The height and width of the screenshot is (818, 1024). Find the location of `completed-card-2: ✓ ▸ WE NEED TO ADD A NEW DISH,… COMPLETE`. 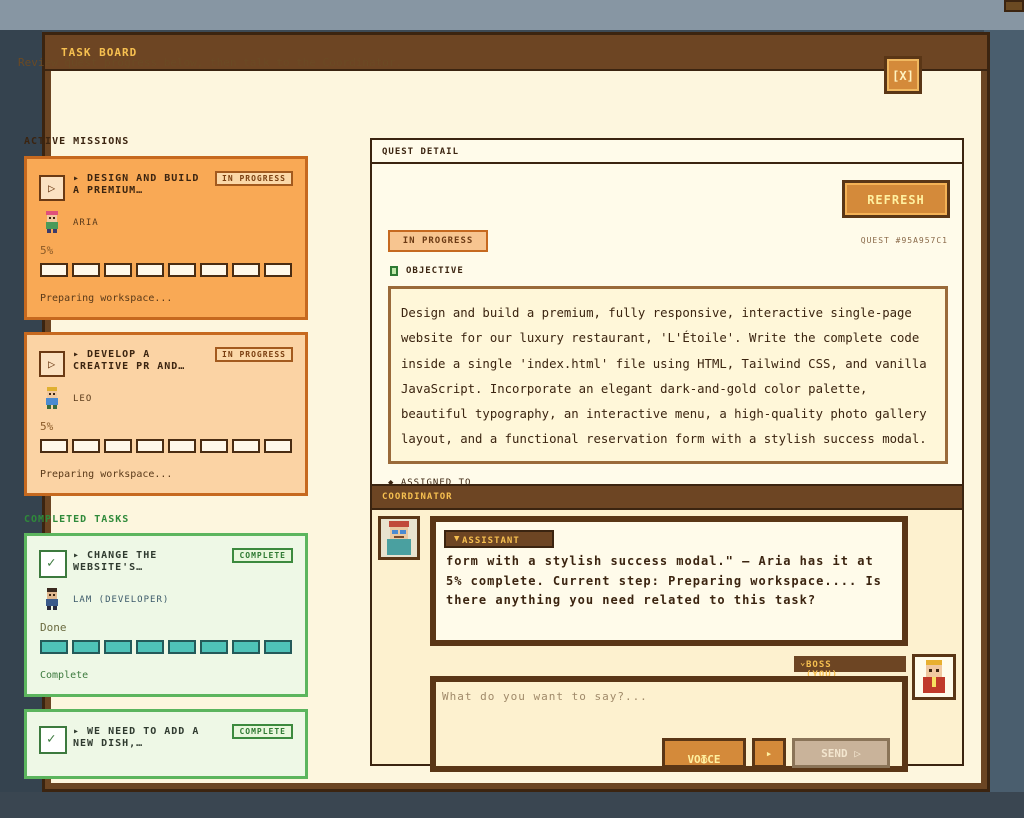

completed-card-2: ✓ ▸ WE NEED TO ADD A NEW DISH,… COMPLETE is located at coordinates (166, 744).